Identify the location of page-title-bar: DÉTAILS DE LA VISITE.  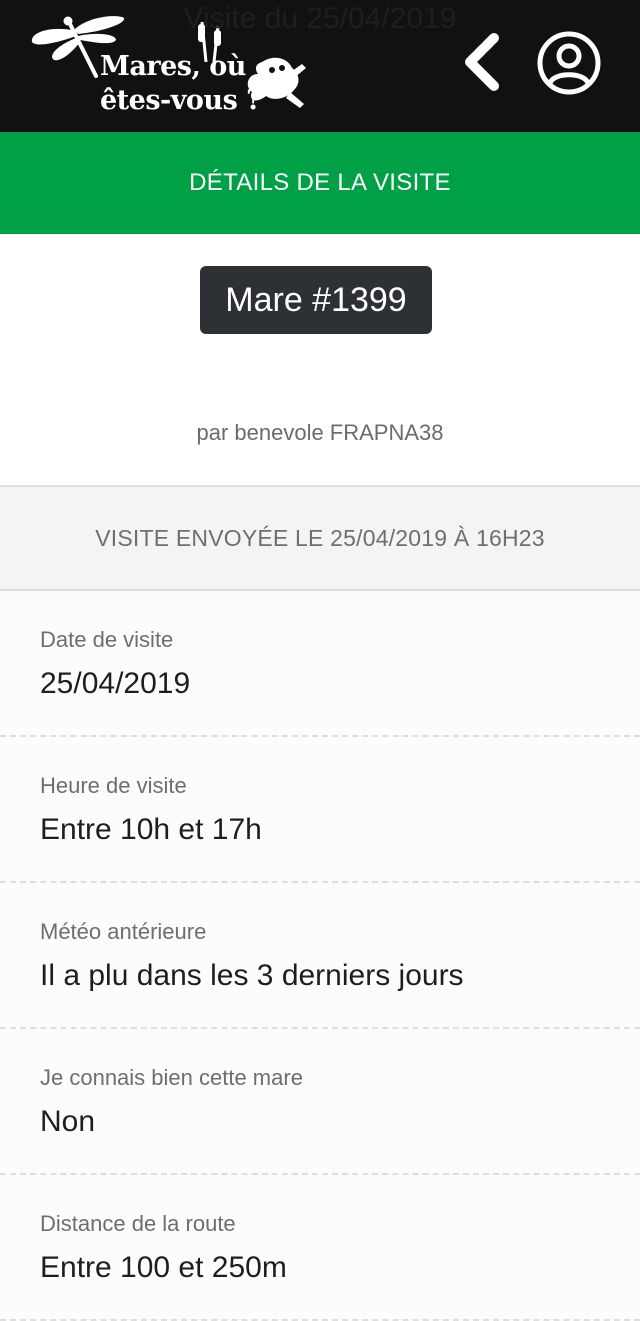
(320, 183).